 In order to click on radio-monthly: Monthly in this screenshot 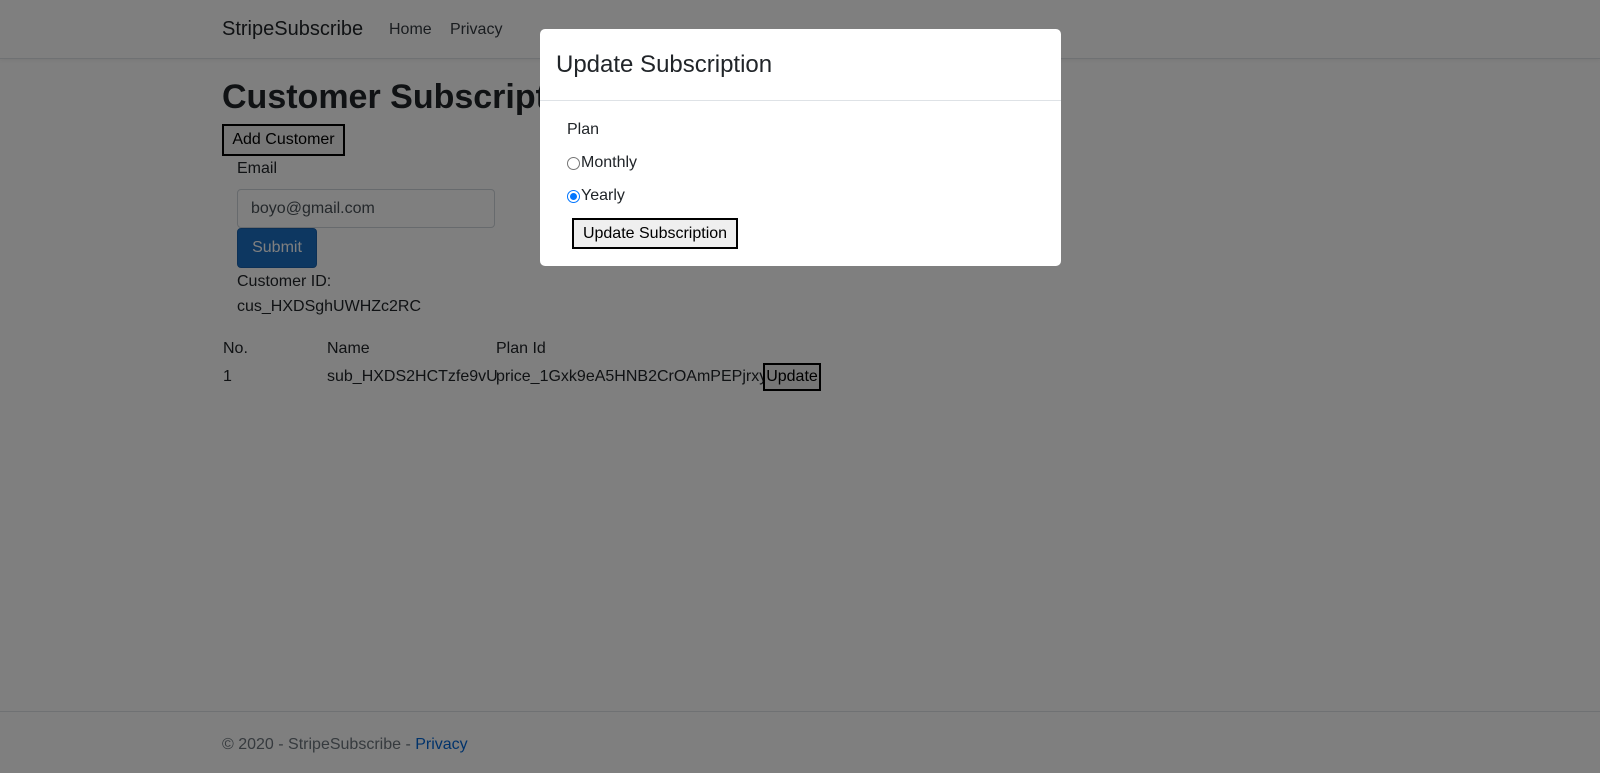, I will do `click(602, 163)`.